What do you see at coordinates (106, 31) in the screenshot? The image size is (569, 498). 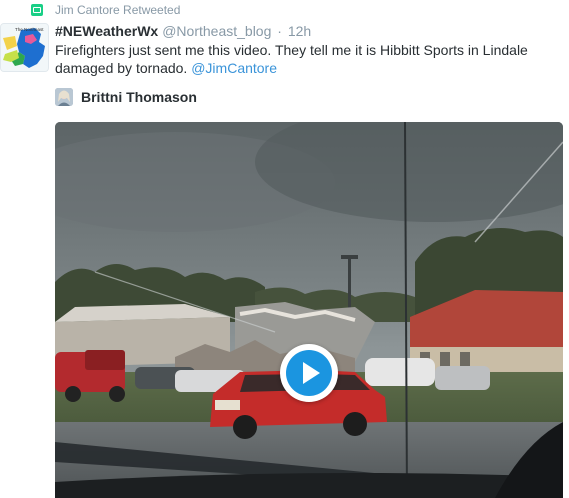 I see `author-name: #NEWeatherWx` at bounding box center [106, 31].